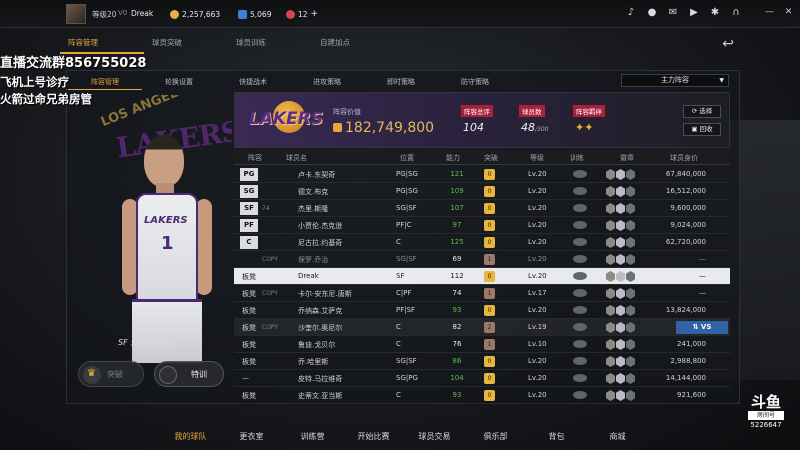 The width and height of the screenshot is (800, 450). I want to click on player-salary: 2,988,800, so click(688, 361).